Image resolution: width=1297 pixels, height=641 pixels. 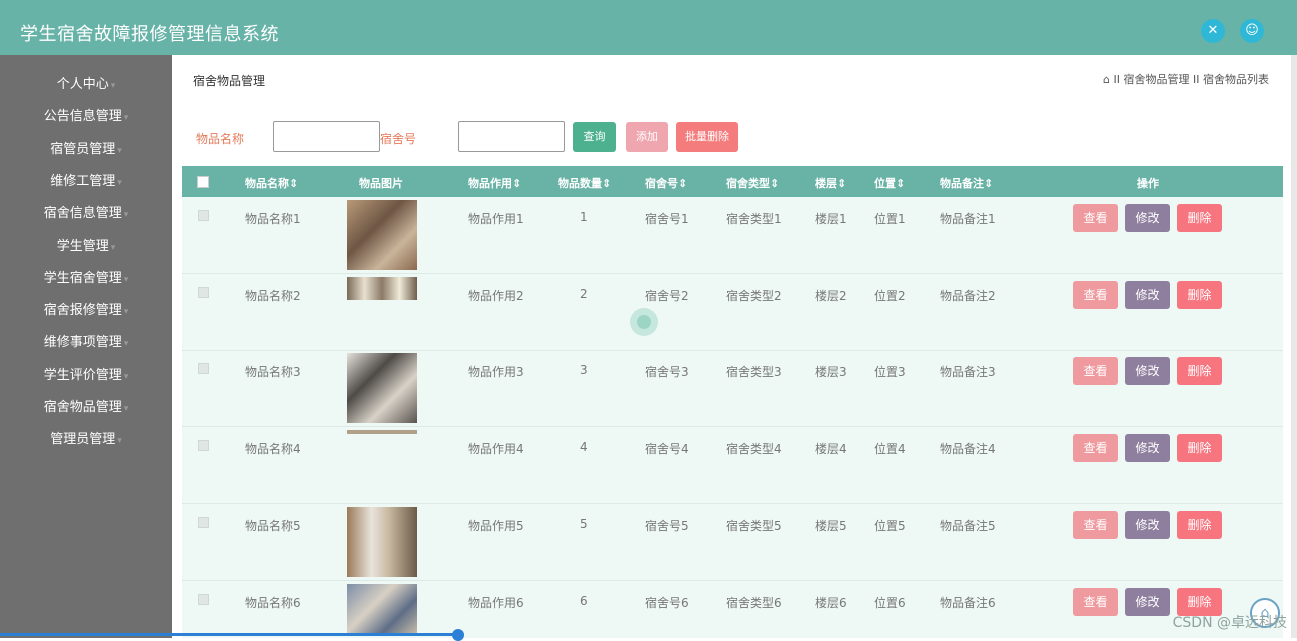 I want to click on sidebar-item: 宿舍报修管理▾, so click(x=86, y=311).